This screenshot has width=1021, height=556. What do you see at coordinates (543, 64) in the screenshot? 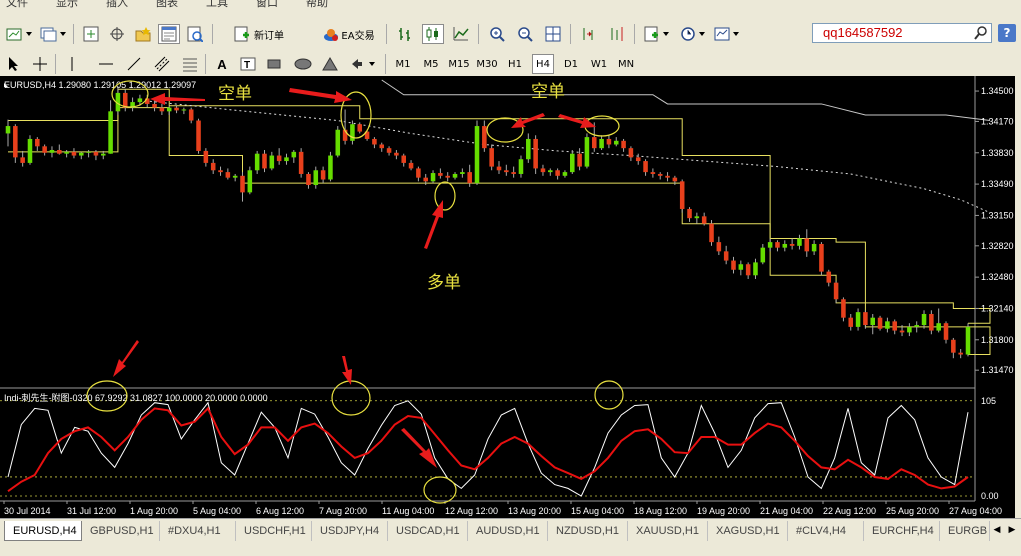
I see `timeframe-h4: H4` at bounding box center [543, 64].